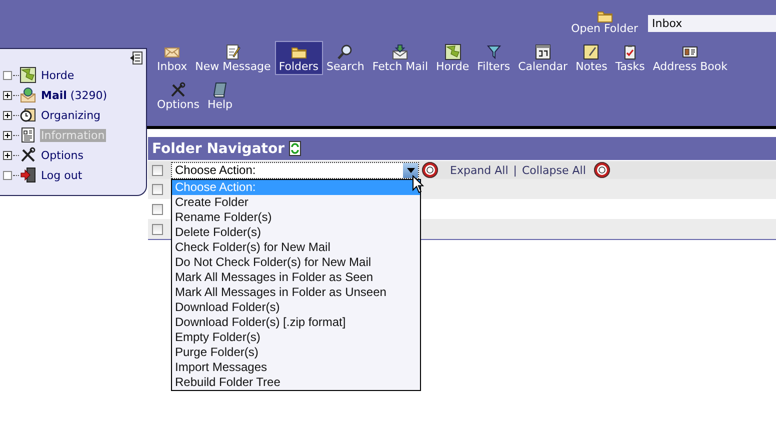 The height and width of the screenshot is (422, 776). Describe the element at coordinates (345, 52) in the screenshot. I see `search-icon` at that location.